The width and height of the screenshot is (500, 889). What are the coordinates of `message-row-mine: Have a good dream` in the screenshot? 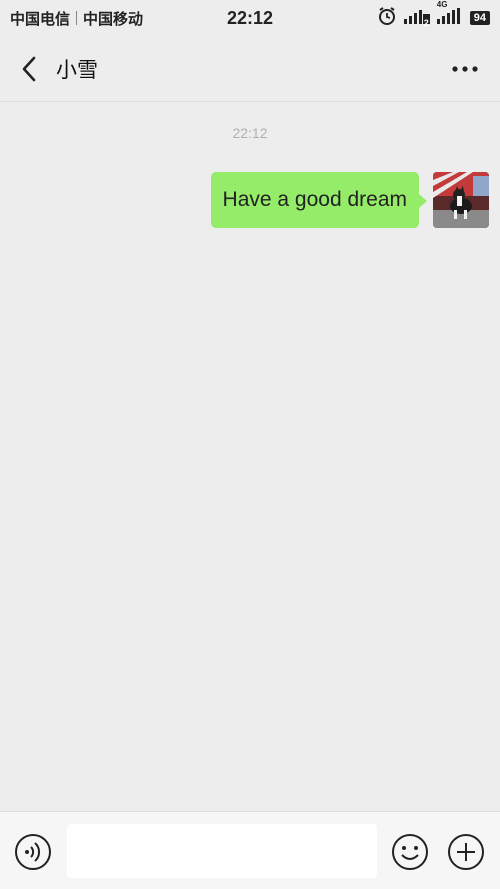 It's located at (349, 200).